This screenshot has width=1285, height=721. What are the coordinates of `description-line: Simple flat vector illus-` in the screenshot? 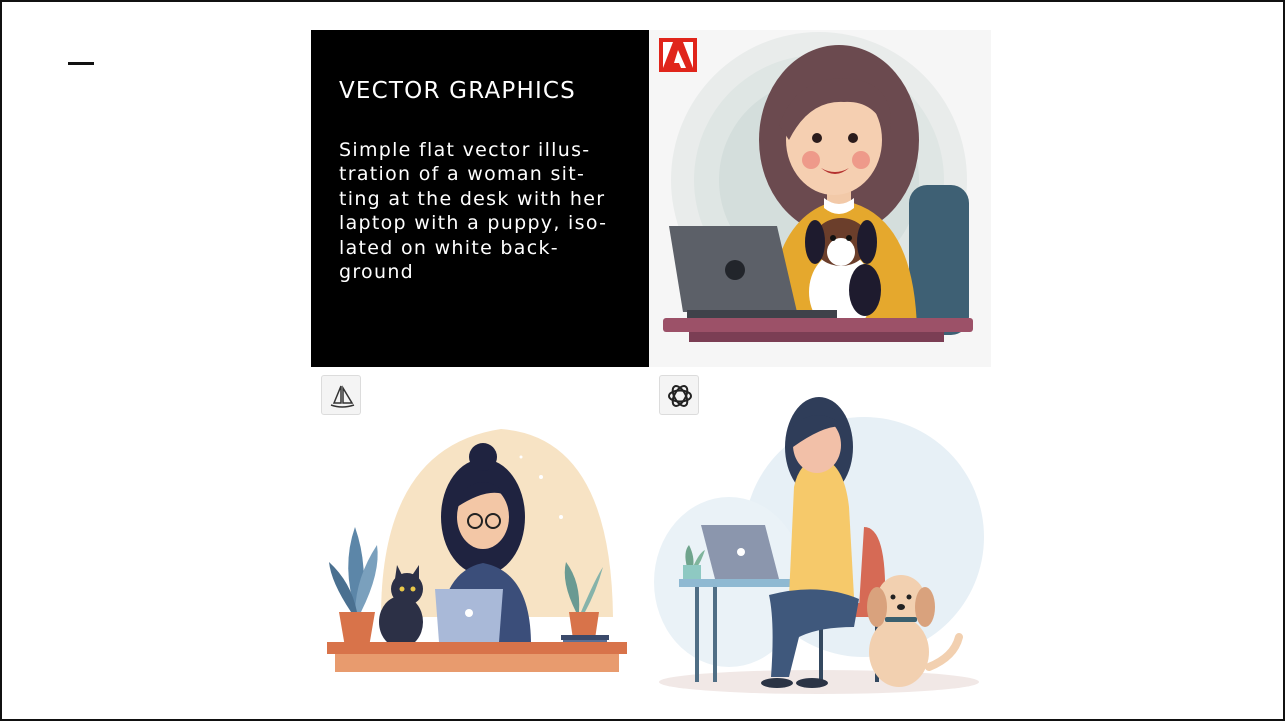 It's located at (465, 150).